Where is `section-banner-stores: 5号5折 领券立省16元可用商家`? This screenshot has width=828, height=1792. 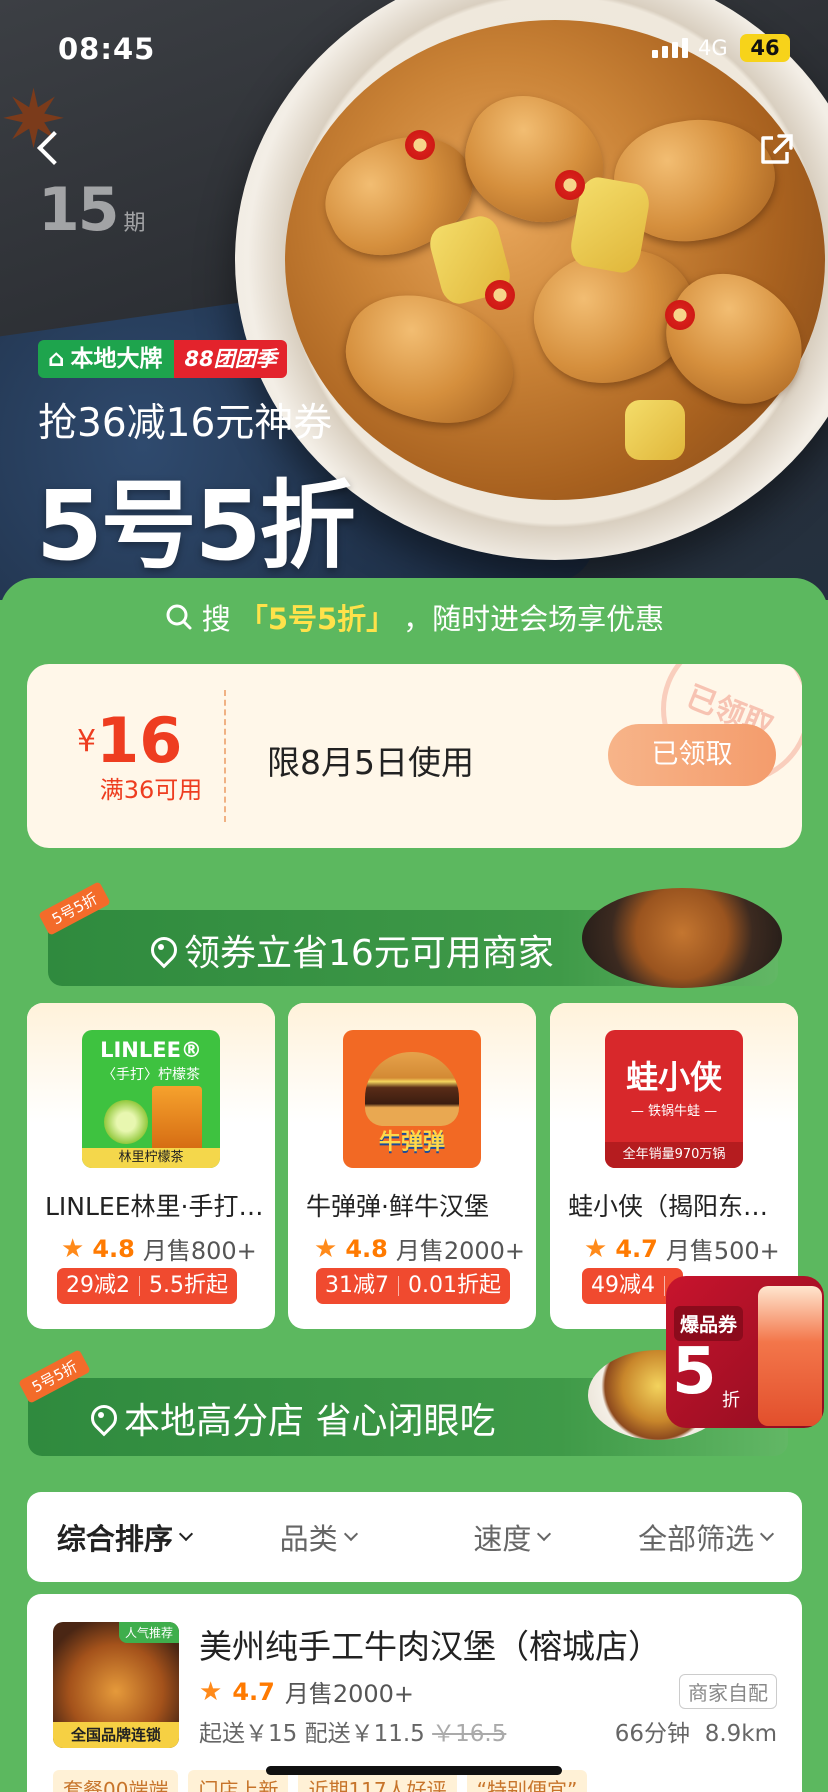
section-banner-stores: 5号5折 领券立省16元可用商家 is located at coordinates (410, 934).